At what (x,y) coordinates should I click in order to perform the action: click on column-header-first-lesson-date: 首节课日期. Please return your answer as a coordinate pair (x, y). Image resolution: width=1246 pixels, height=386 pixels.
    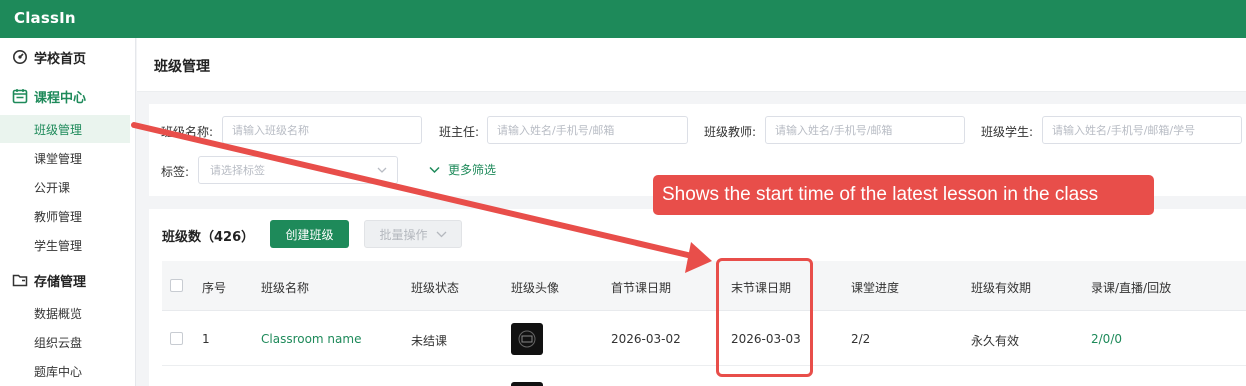
    Looking at the image, I should click on (641, 288).